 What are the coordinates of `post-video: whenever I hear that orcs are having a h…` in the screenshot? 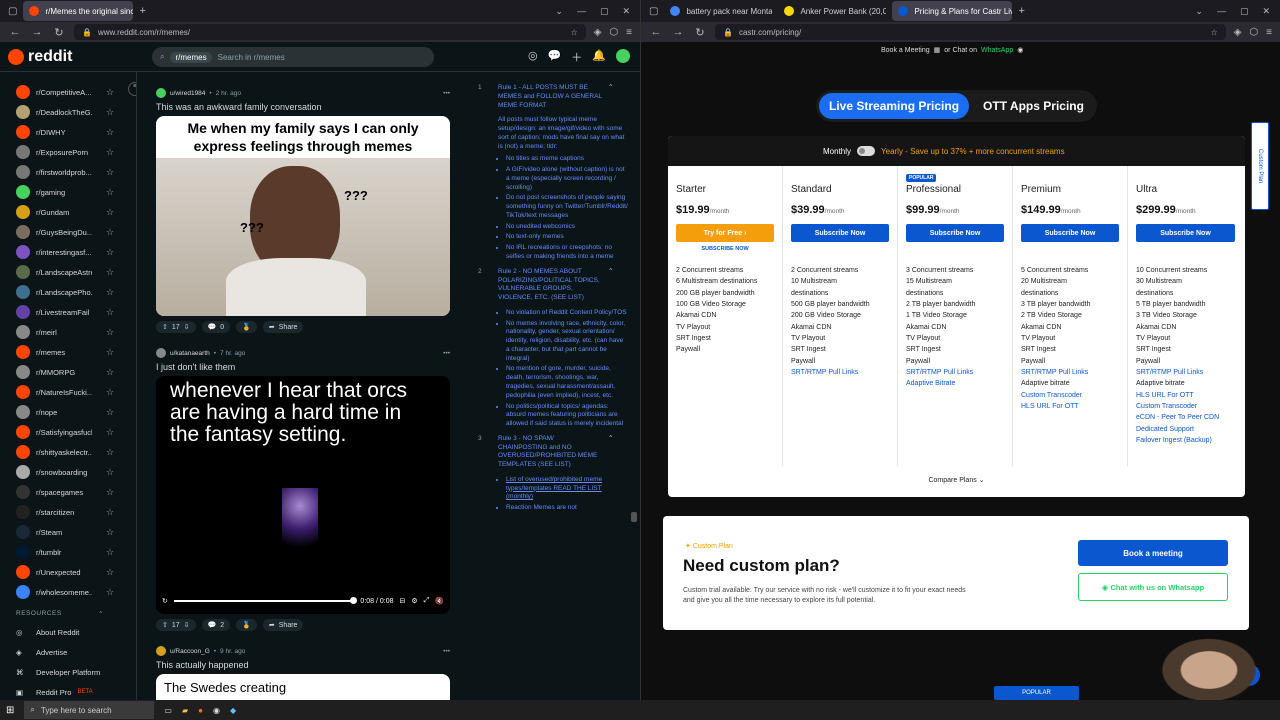 It's located at (303, 495).